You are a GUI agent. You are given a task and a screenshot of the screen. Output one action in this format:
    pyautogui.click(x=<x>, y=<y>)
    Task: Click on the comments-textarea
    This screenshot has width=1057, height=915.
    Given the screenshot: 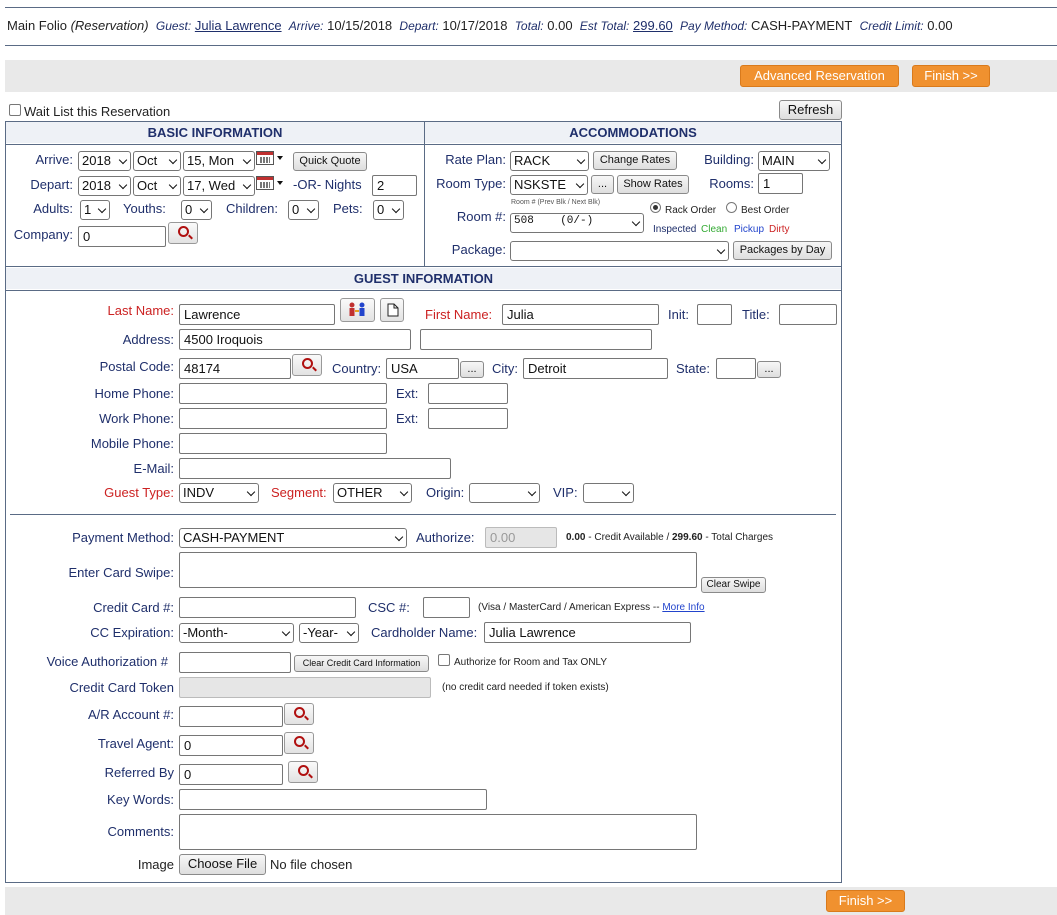 What is the action you would take?
    pyautogui.click(x=438, y=832)
    